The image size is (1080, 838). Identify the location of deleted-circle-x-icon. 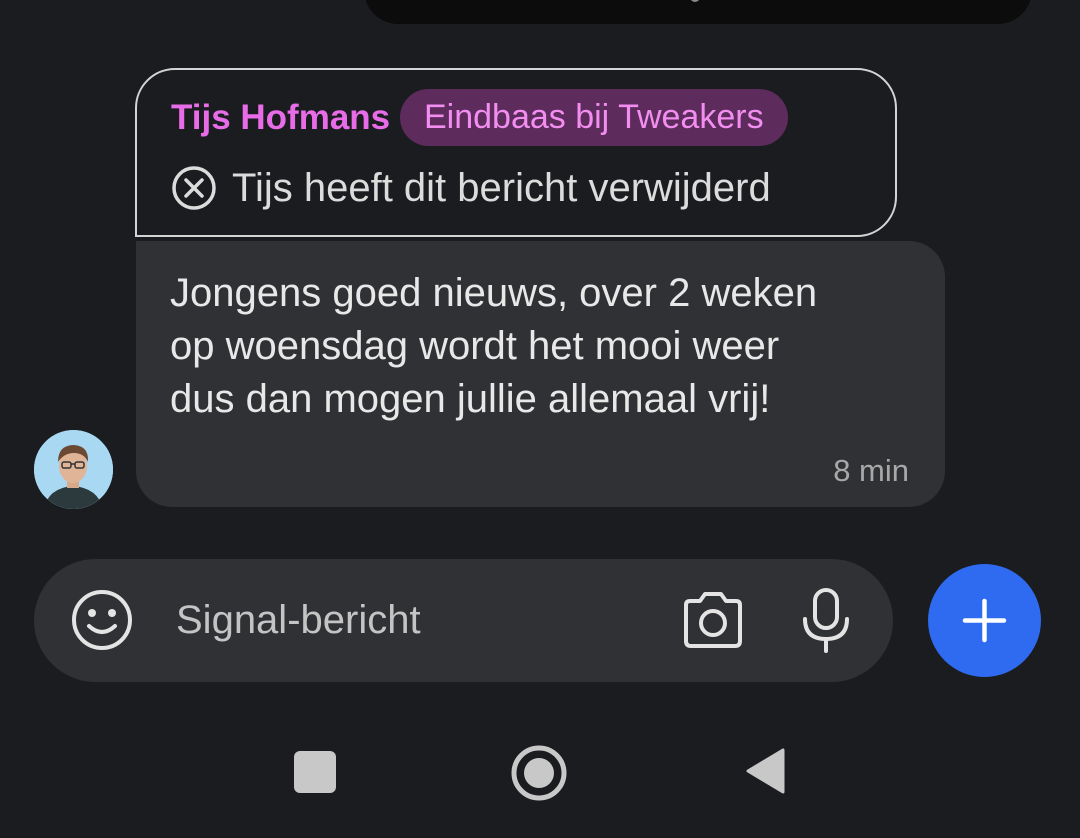
(194, 188).